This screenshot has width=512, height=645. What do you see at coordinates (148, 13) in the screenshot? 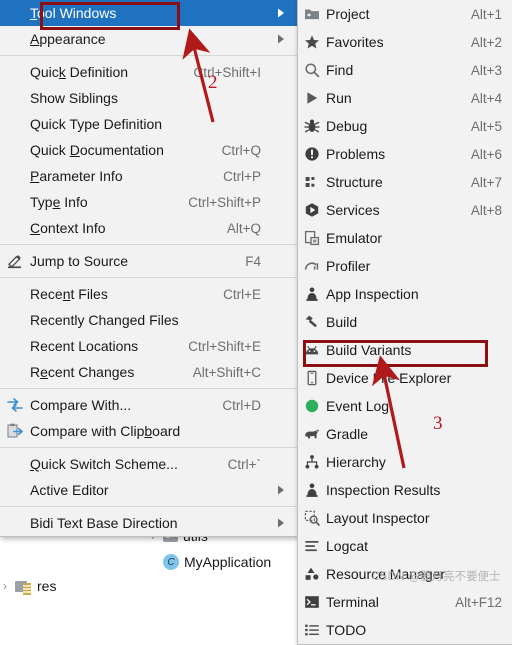
I see `menu-item-tool-windows: Tool Windows` at bounding box center [148, 13].